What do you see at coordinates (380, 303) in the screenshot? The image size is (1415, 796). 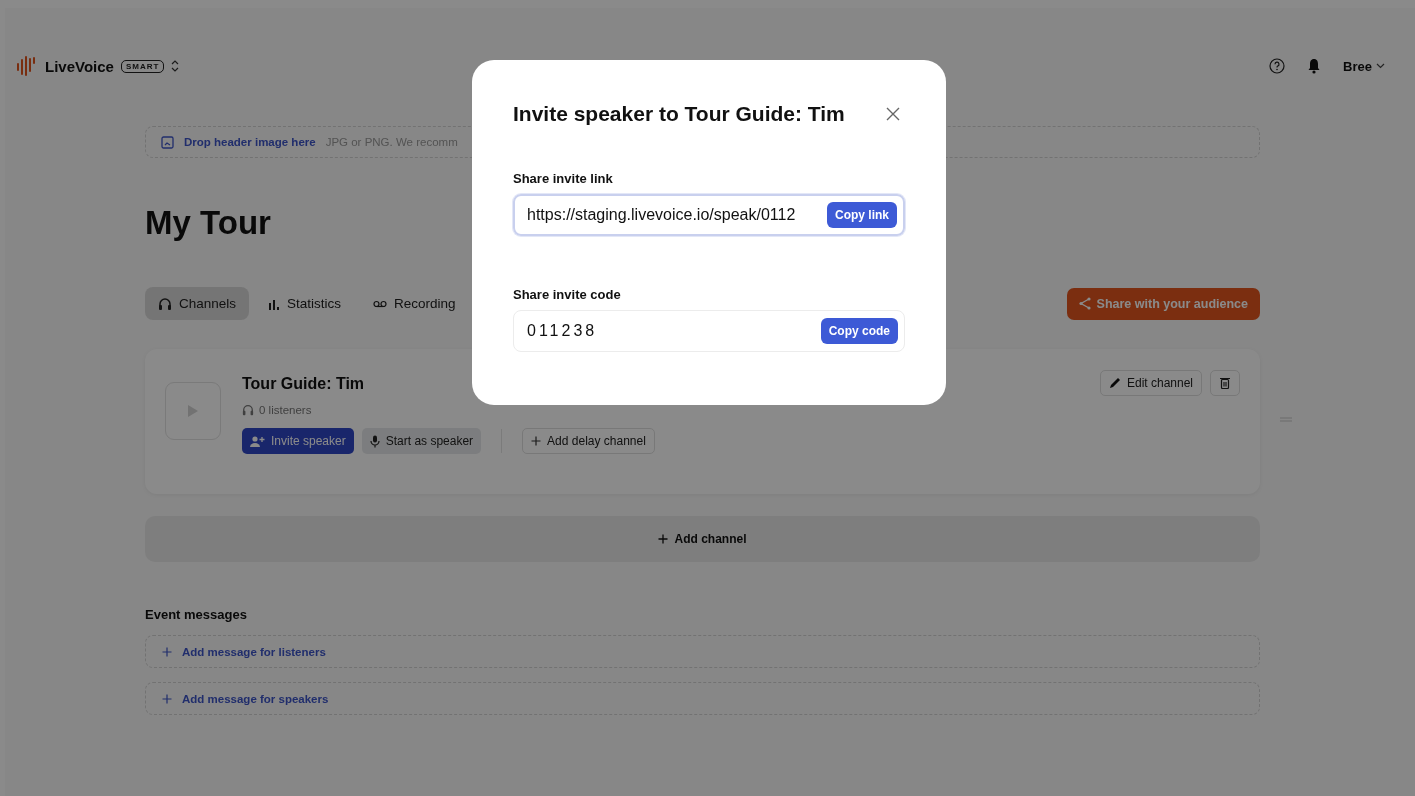 I see `voicemail-icon` at bounding box center [380, 303].